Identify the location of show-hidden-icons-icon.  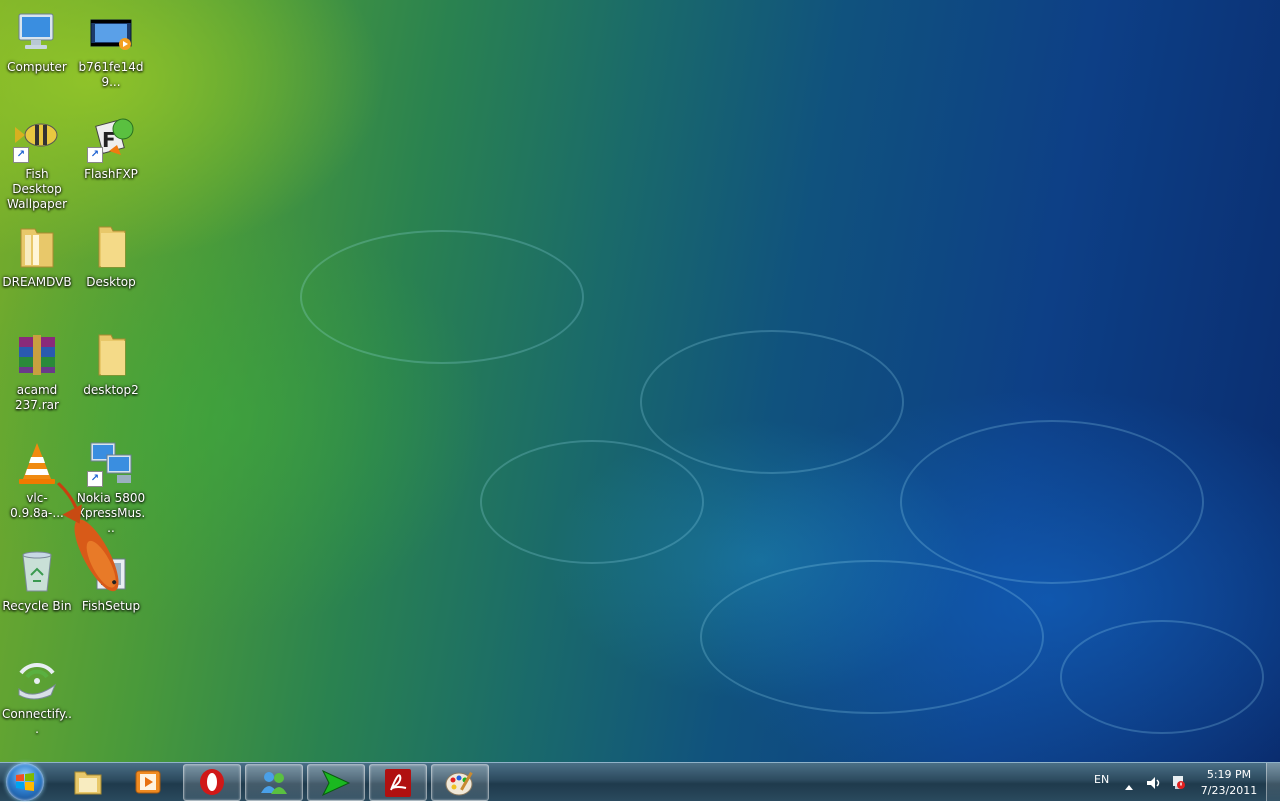
(1129, 783).